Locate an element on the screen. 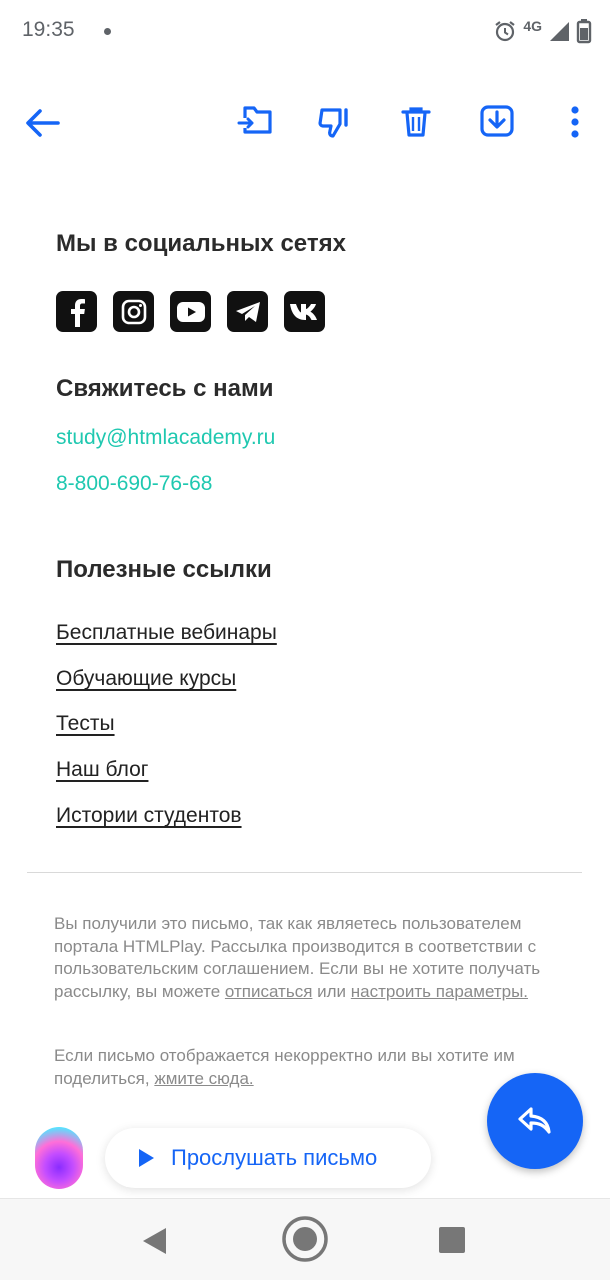 The width and height of the screenshot is (610, 1280). recents-square-icon is located at coordinates (452, 1240).